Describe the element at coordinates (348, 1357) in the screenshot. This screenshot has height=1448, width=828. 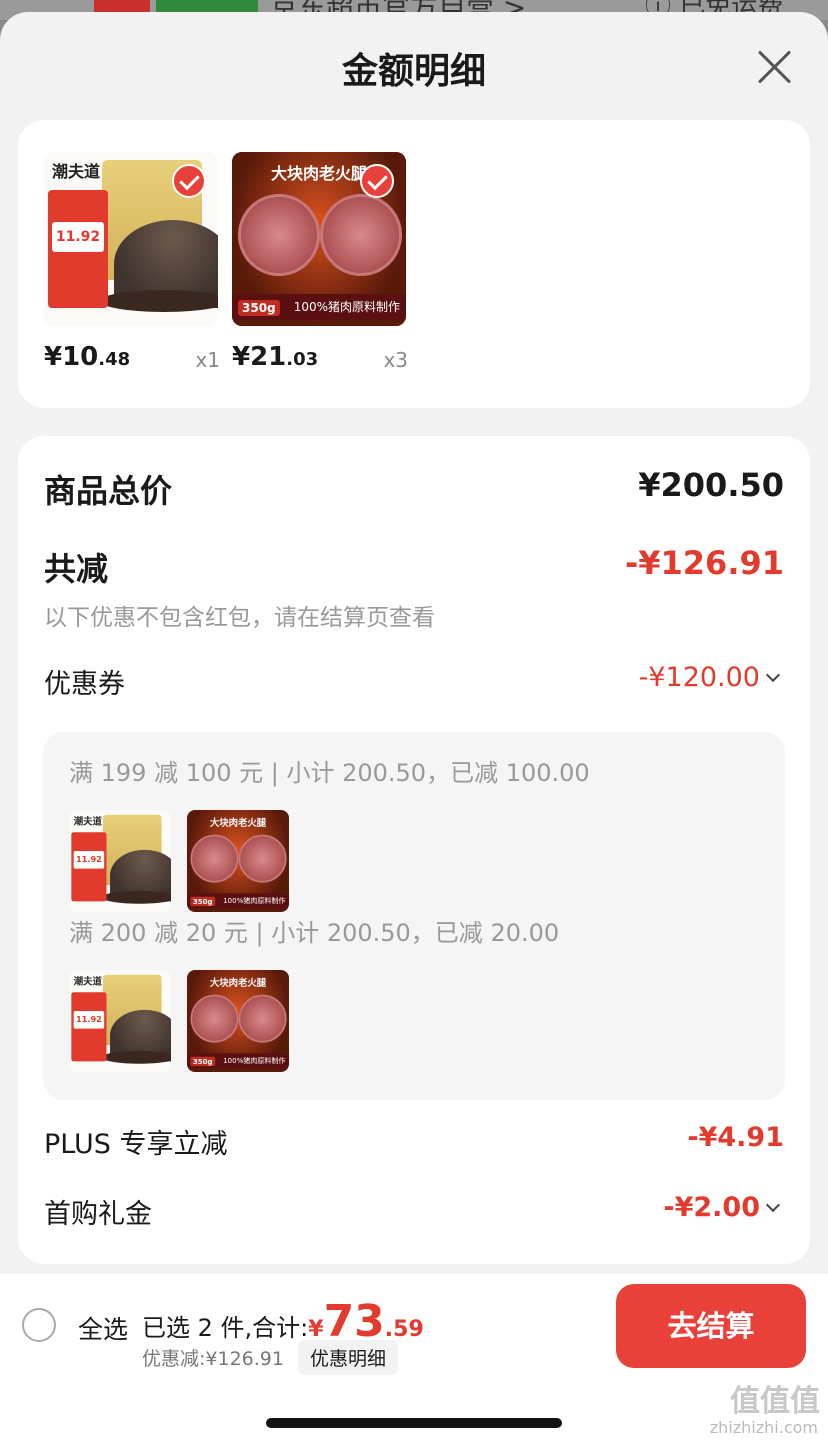
I see `discount-detail-button: 优惠明细` at that location.